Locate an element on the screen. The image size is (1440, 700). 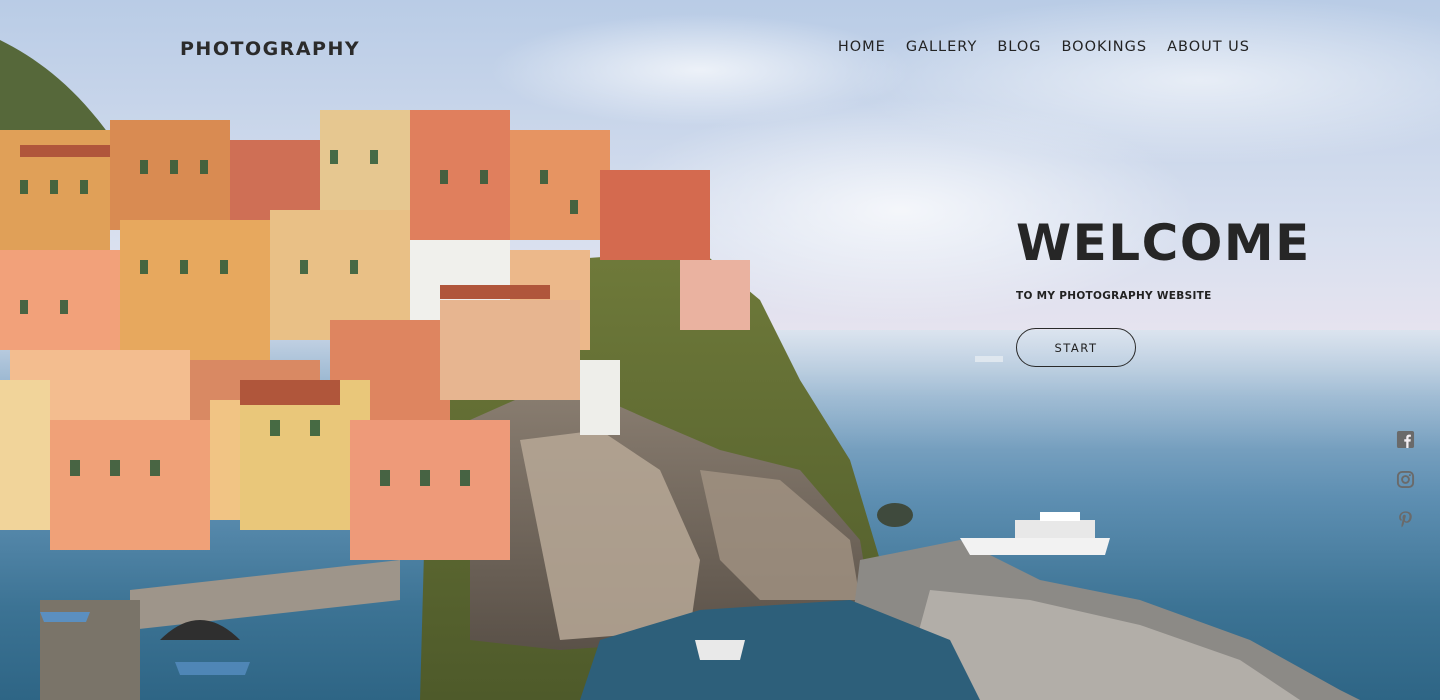
hero-content: WELCOME TO MY PHOTOGRAPHY WEBSITE START is located at coordinates (1166, 292).